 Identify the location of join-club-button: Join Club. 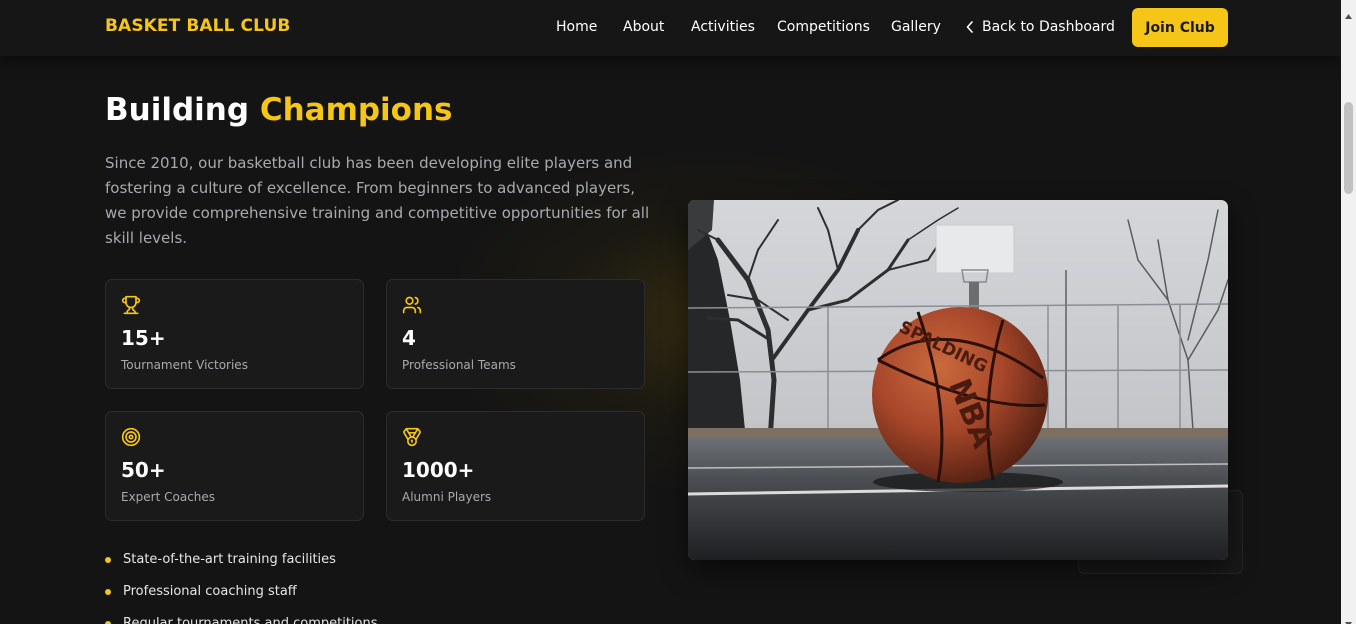
(1180, 27).